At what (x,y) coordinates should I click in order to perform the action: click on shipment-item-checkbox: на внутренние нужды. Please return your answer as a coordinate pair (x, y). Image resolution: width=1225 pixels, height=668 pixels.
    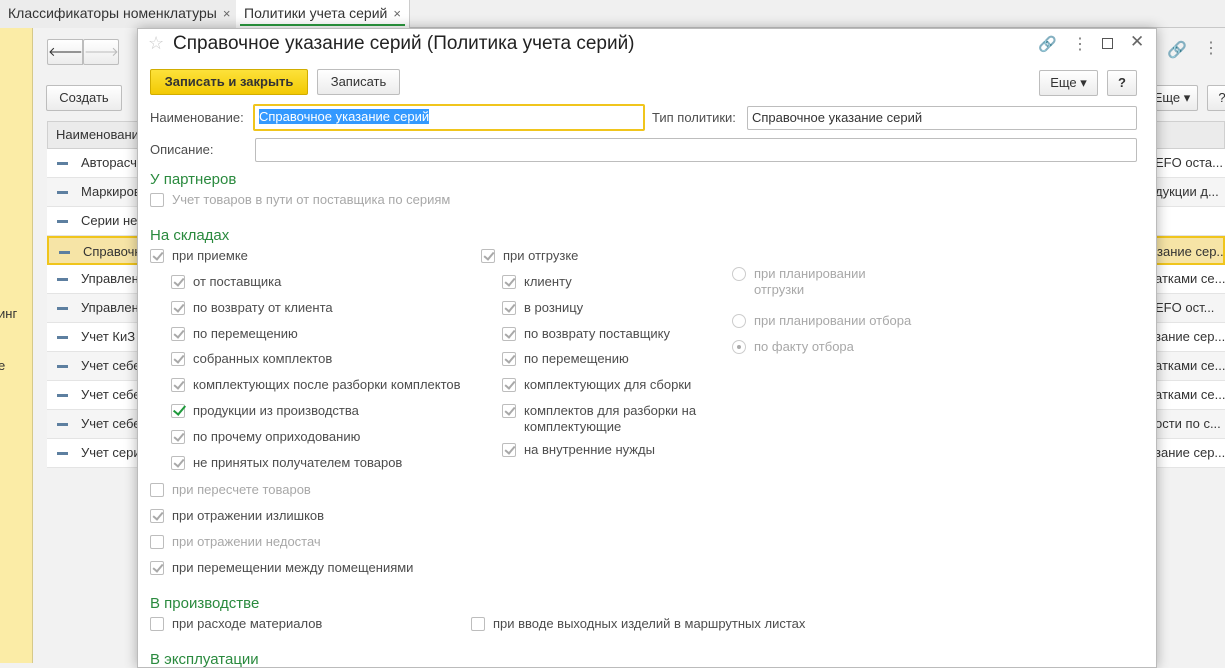
    Looking at the image, I should click on (578, 450).